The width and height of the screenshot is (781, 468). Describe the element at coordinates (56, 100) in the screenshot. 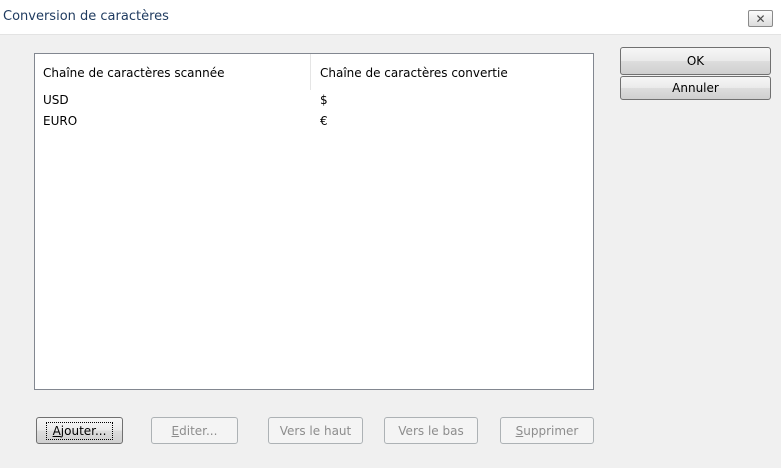

I see `scanned-string-cell: USD` at that location.